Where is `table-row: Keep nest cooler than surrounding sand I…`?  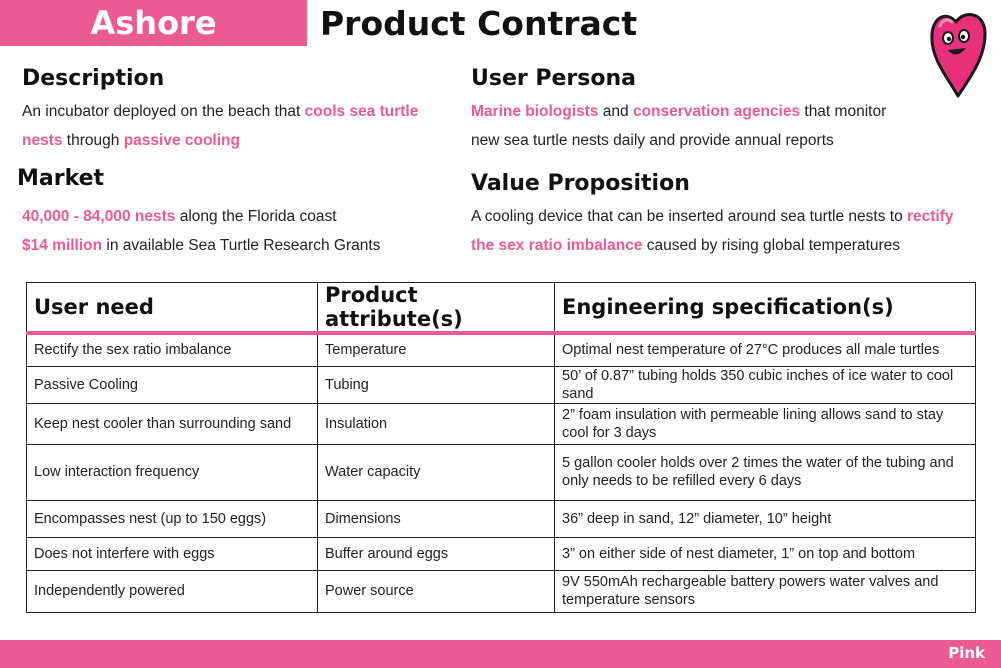 table-row: Keep nest cooler than surrounding sand I… is located at coordinates (501, 423).